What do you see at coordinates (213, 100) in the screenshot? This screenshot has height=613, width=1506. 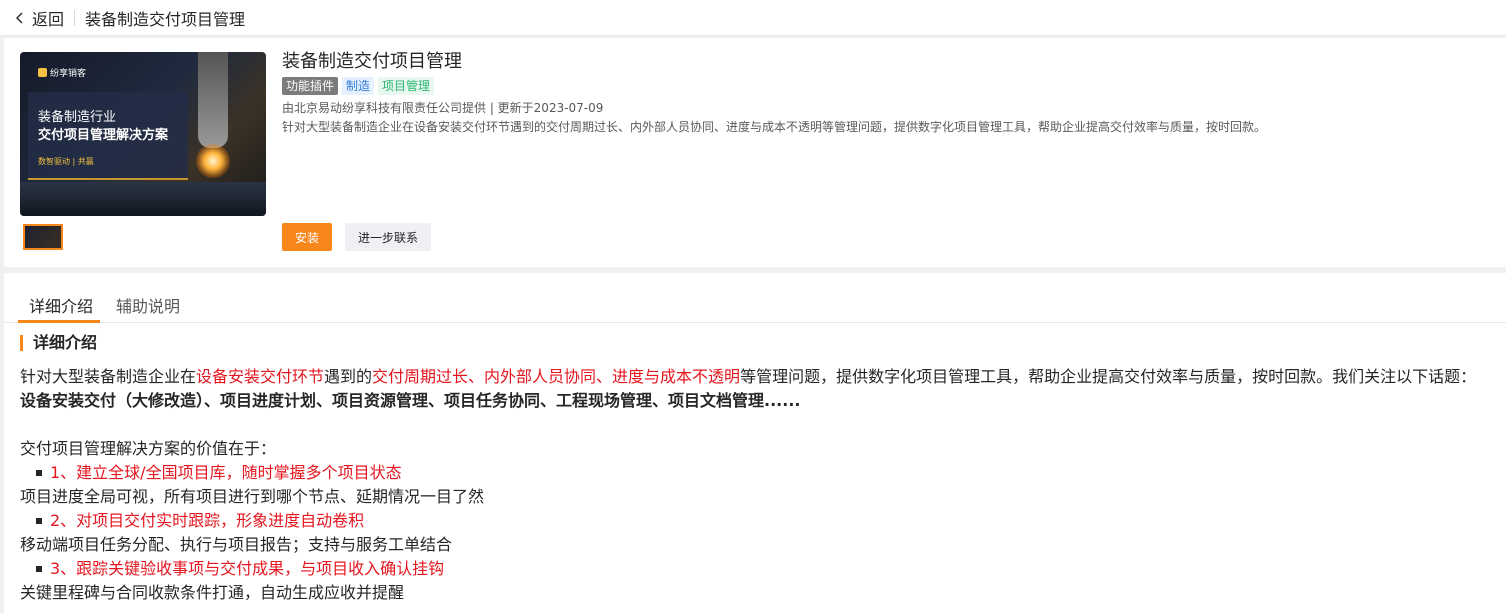 I see `laser-head-graphic` at bounding box center [213, 100].